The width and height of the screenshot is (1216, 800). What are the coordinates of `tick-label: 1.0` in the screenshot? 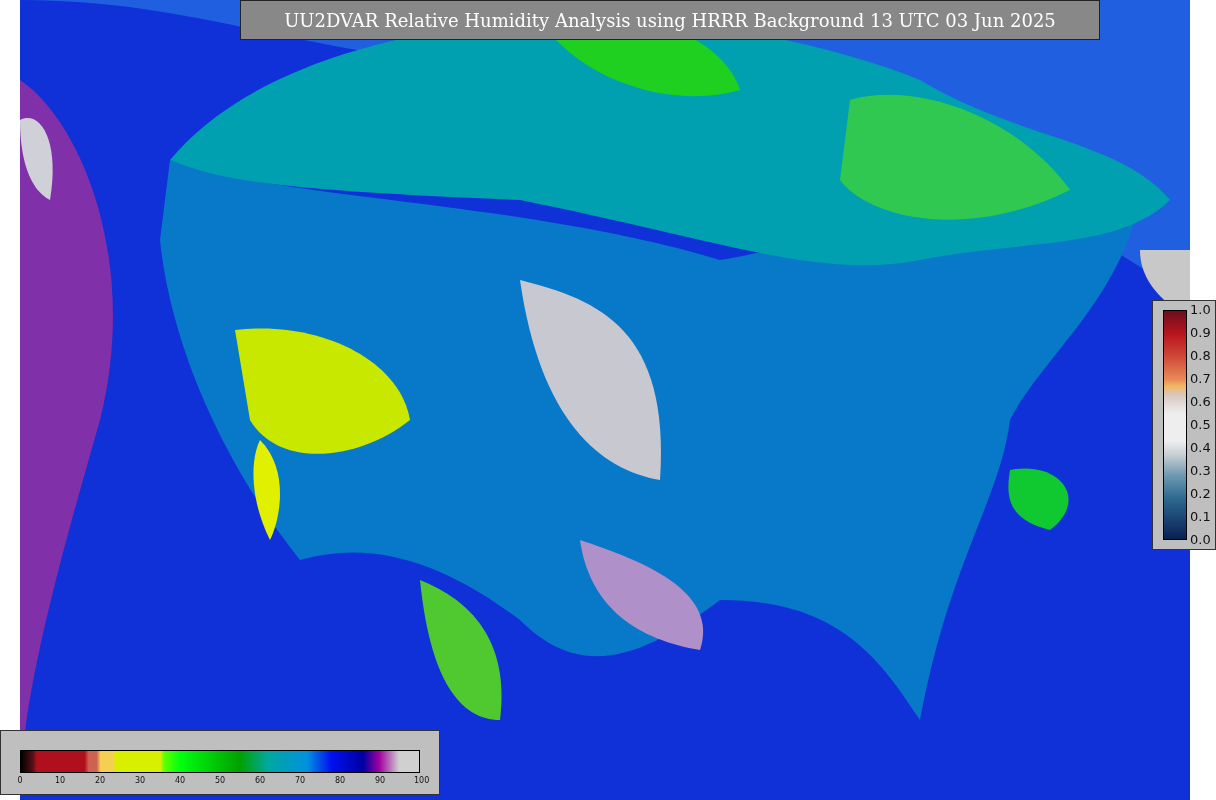 It's located at (1200, 310).